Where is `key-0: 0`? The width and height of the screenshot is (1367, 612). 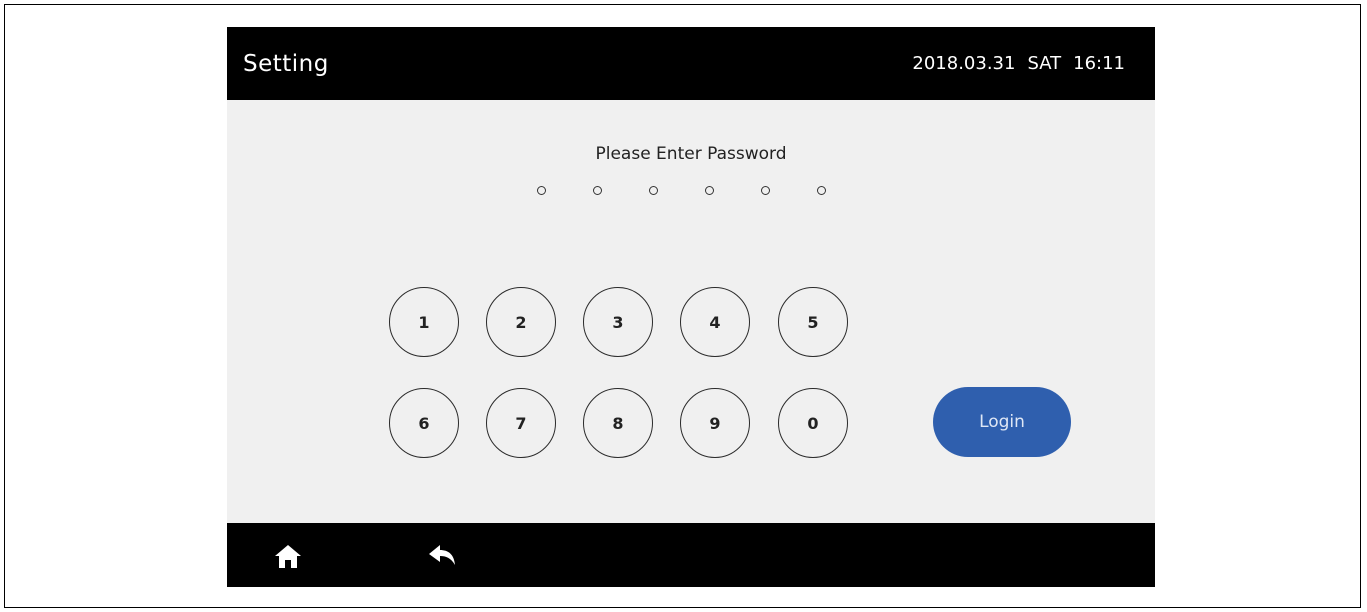
key-0: 0 is located at coordinates (813, 423).